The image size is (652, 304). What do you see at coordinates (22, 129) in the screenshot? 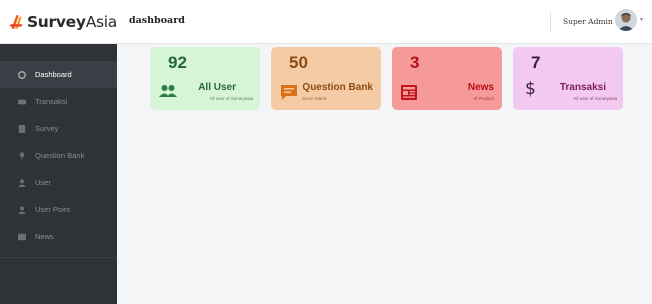
I see `survey-icon` at bounding box center [22, 129].